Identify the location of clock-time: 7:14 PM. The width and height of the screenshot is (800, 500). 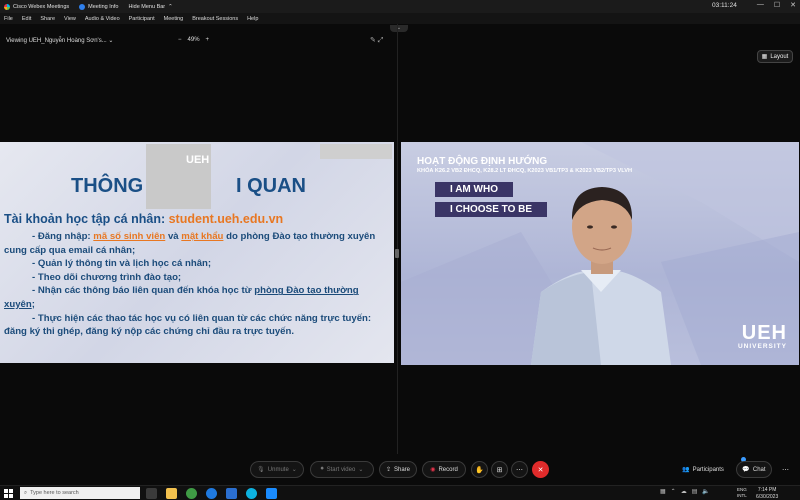
(767, 490).